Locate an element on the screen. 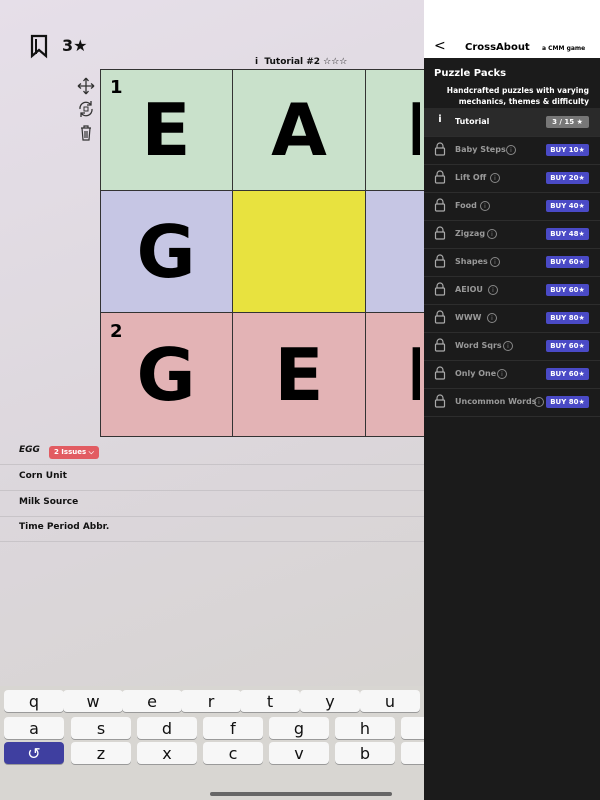  grid-cell: A is located at coordinates (299, 130).